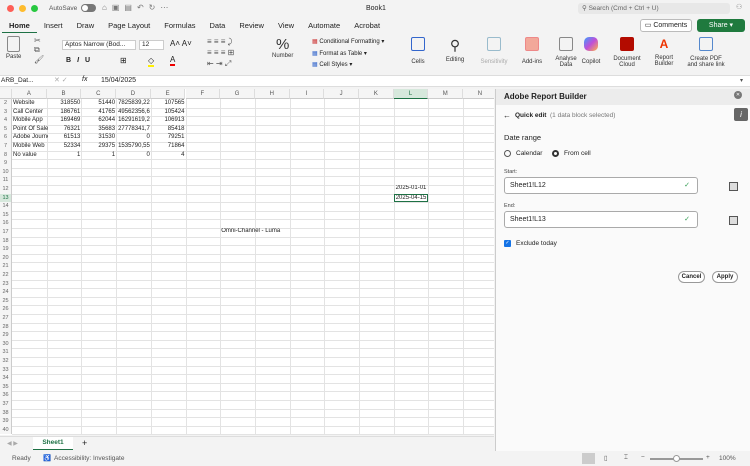  I want to click on page-layout-view-icon: ▯, so click(606, 458).